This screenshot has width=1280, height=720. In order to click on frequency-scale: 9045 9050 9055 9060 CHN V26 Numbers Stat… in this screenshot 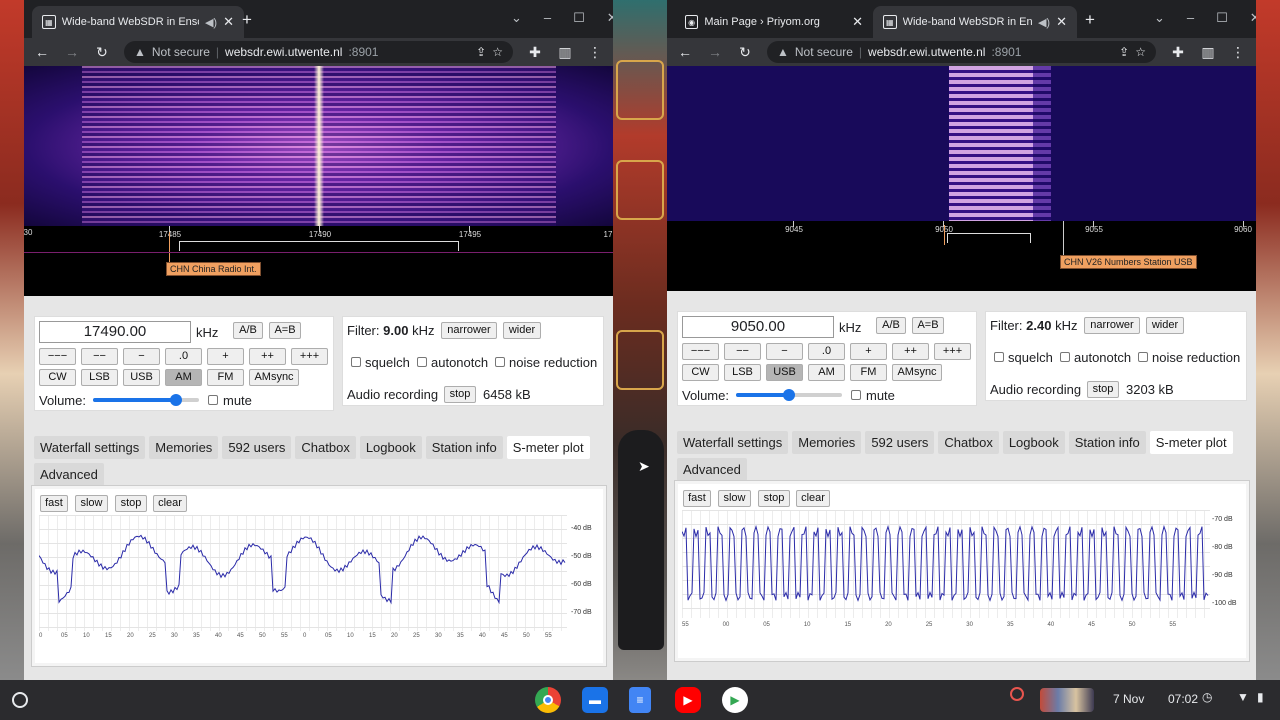, I will do `click(961, 256)`.